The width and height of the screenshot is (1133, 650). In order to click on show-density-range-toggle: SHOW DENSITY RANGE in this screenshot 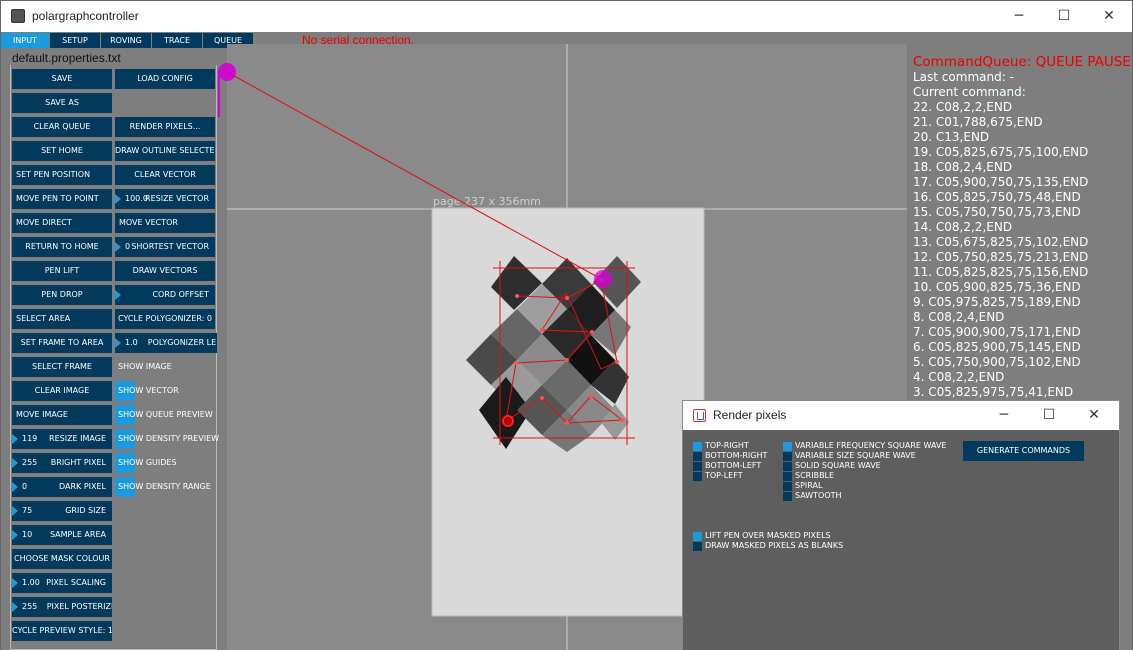, I will do `click(163, 487)`.